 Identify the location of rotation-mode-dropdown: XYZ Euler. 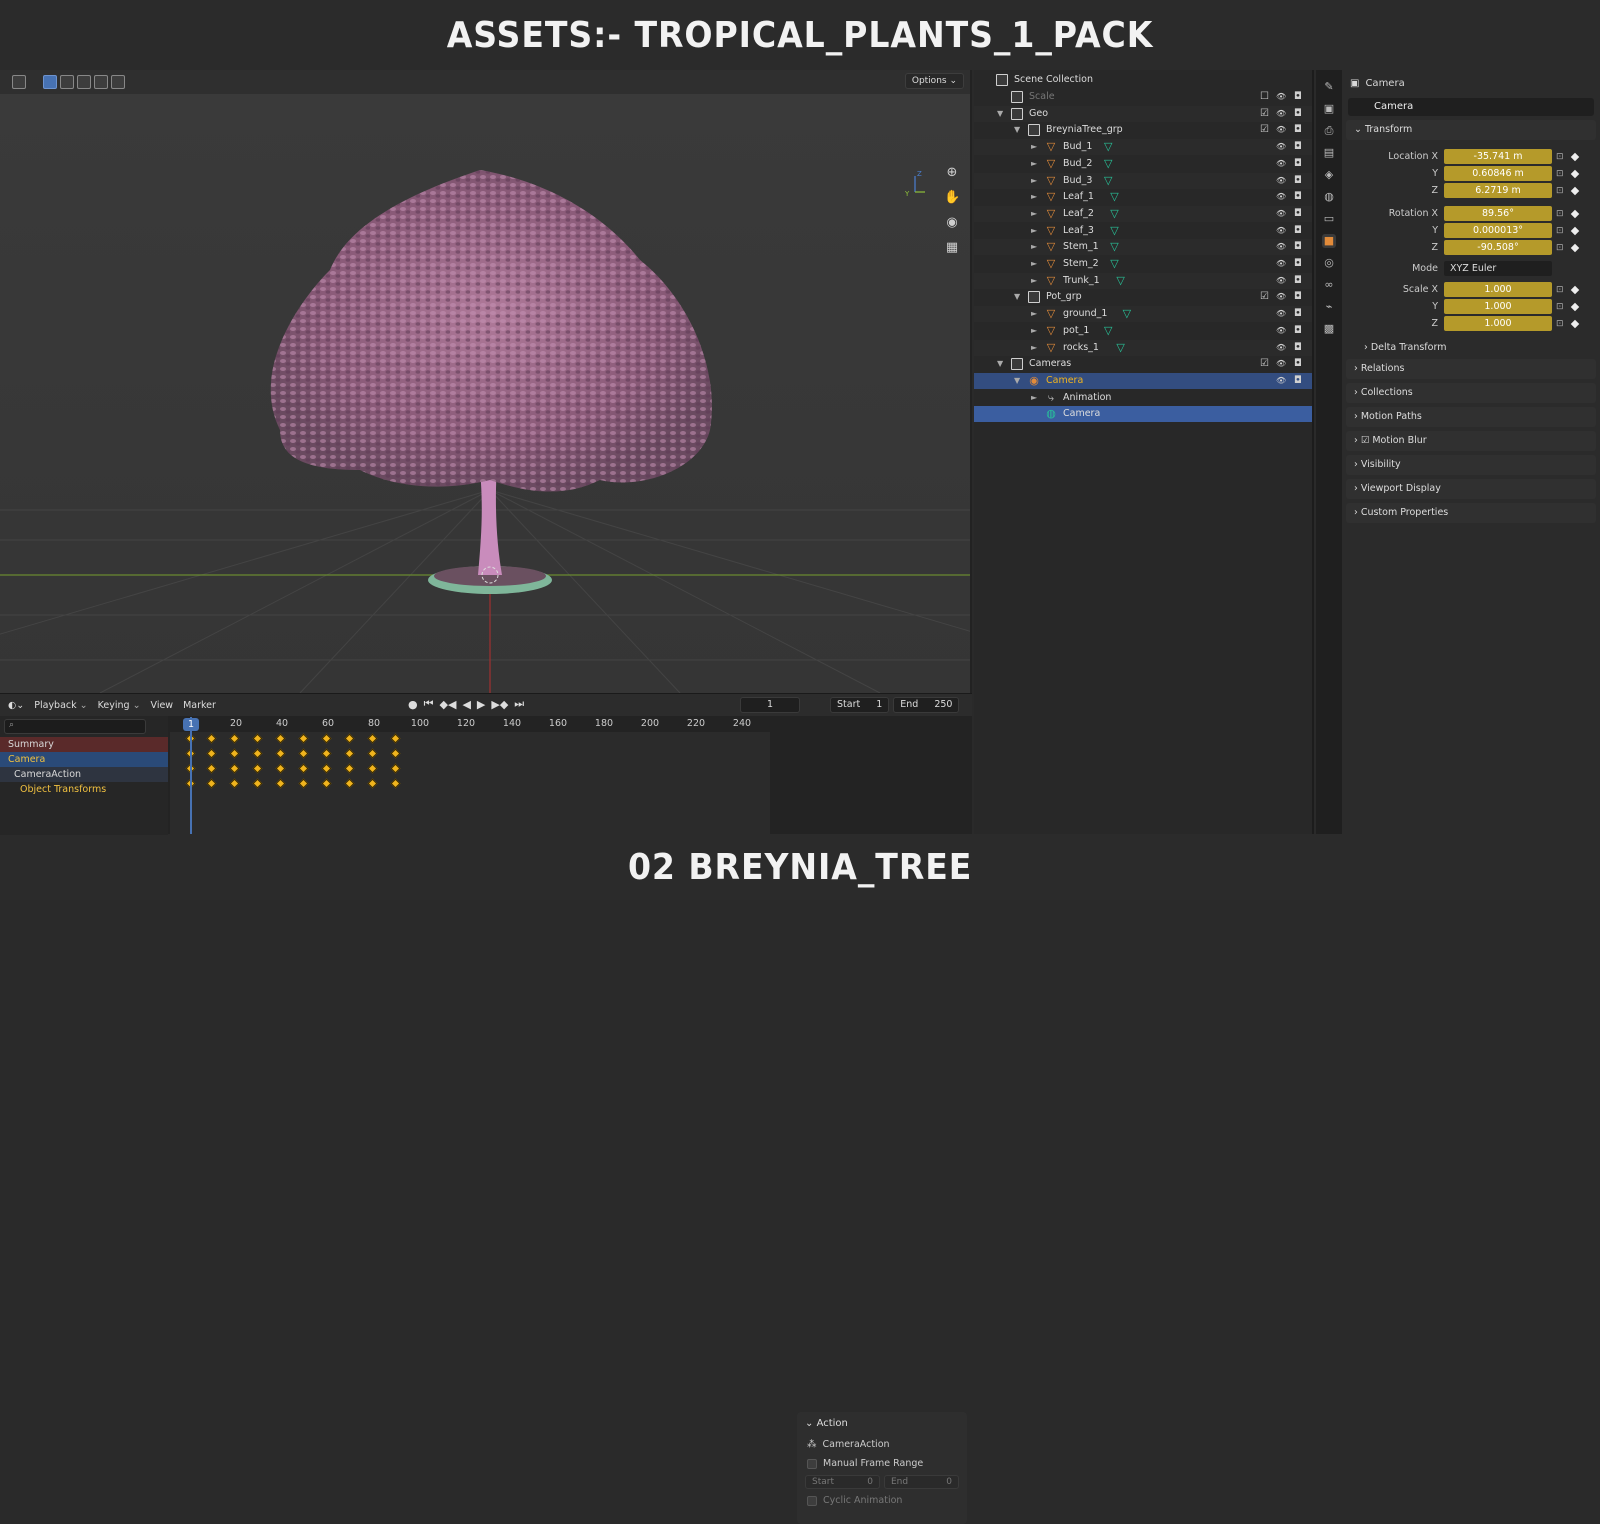
(1498, 268).